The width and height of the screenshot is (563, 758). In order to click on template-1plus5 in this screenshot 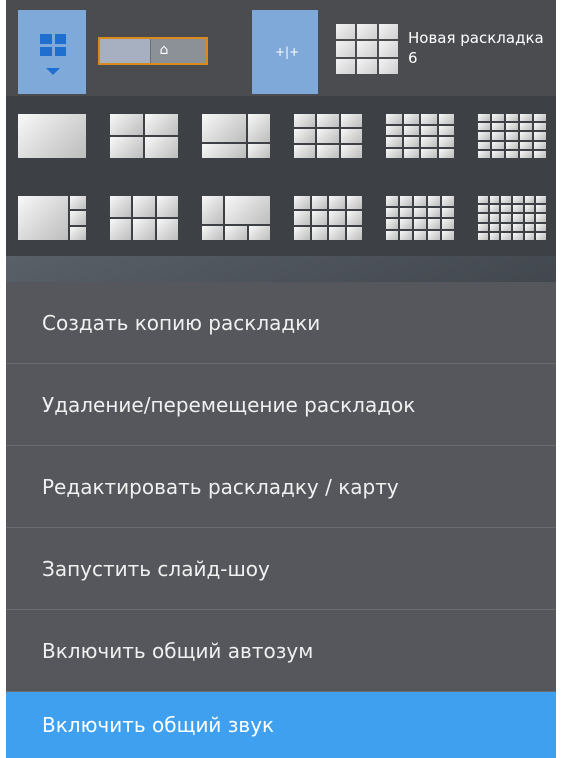, I will do `click(236, 136)`.